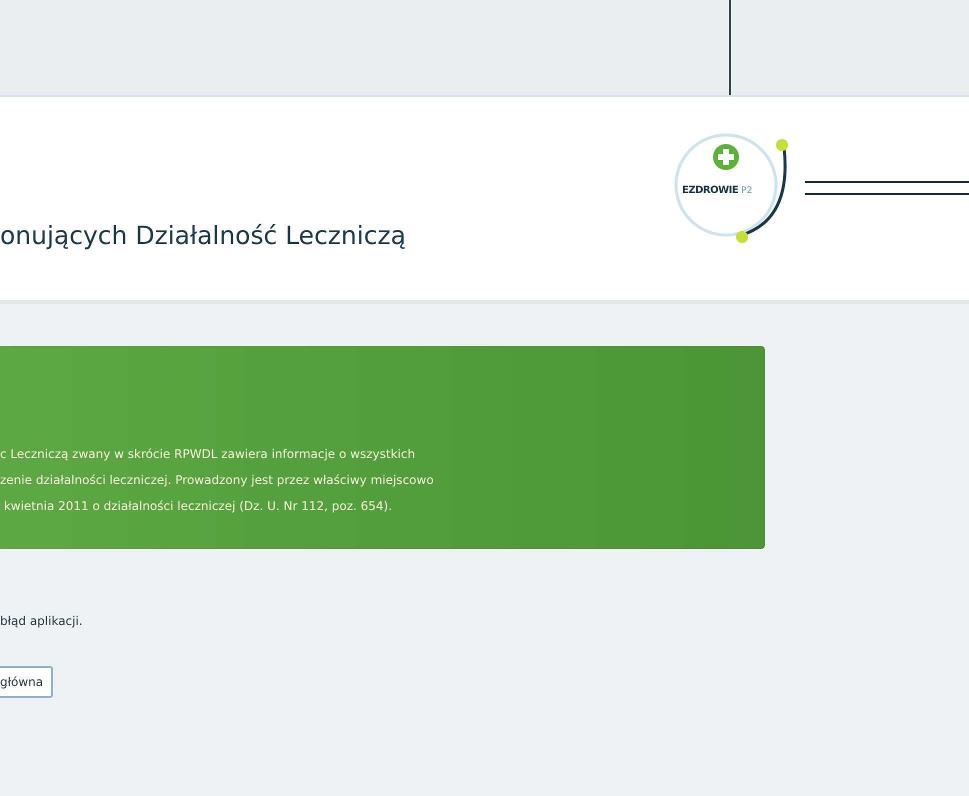  Describe the element at coordinates (27, 682) in the screenshot. I see `home-button: główna` at that location.